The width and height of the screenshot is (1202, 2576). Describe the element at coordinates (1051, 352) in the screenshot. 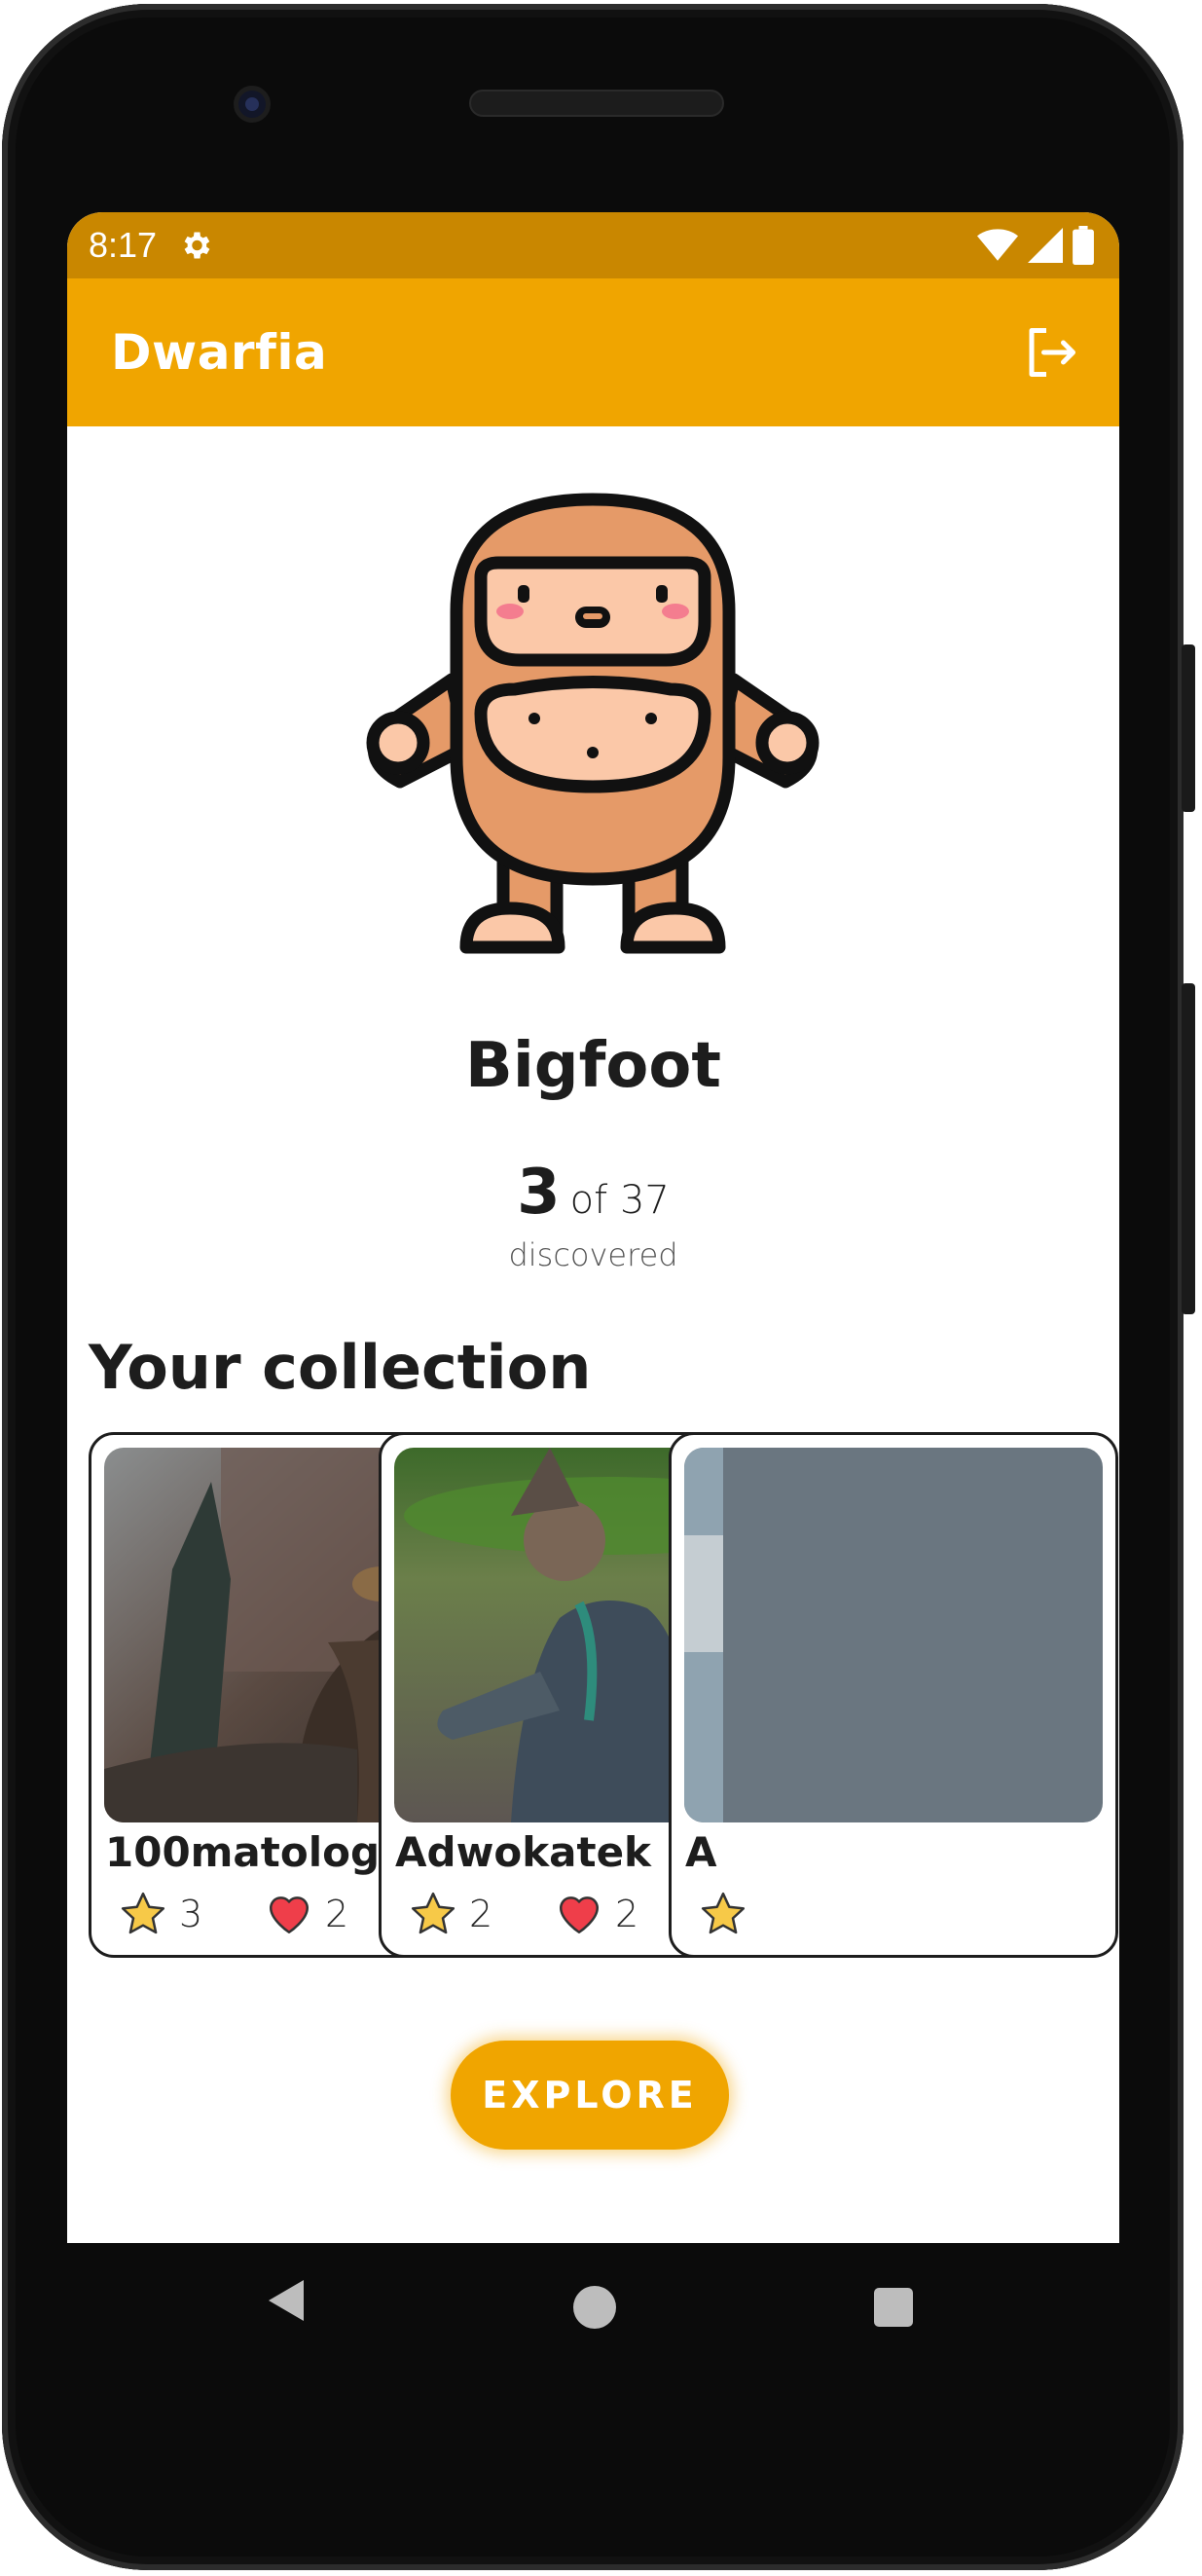

I see `logout-icon` at that location.